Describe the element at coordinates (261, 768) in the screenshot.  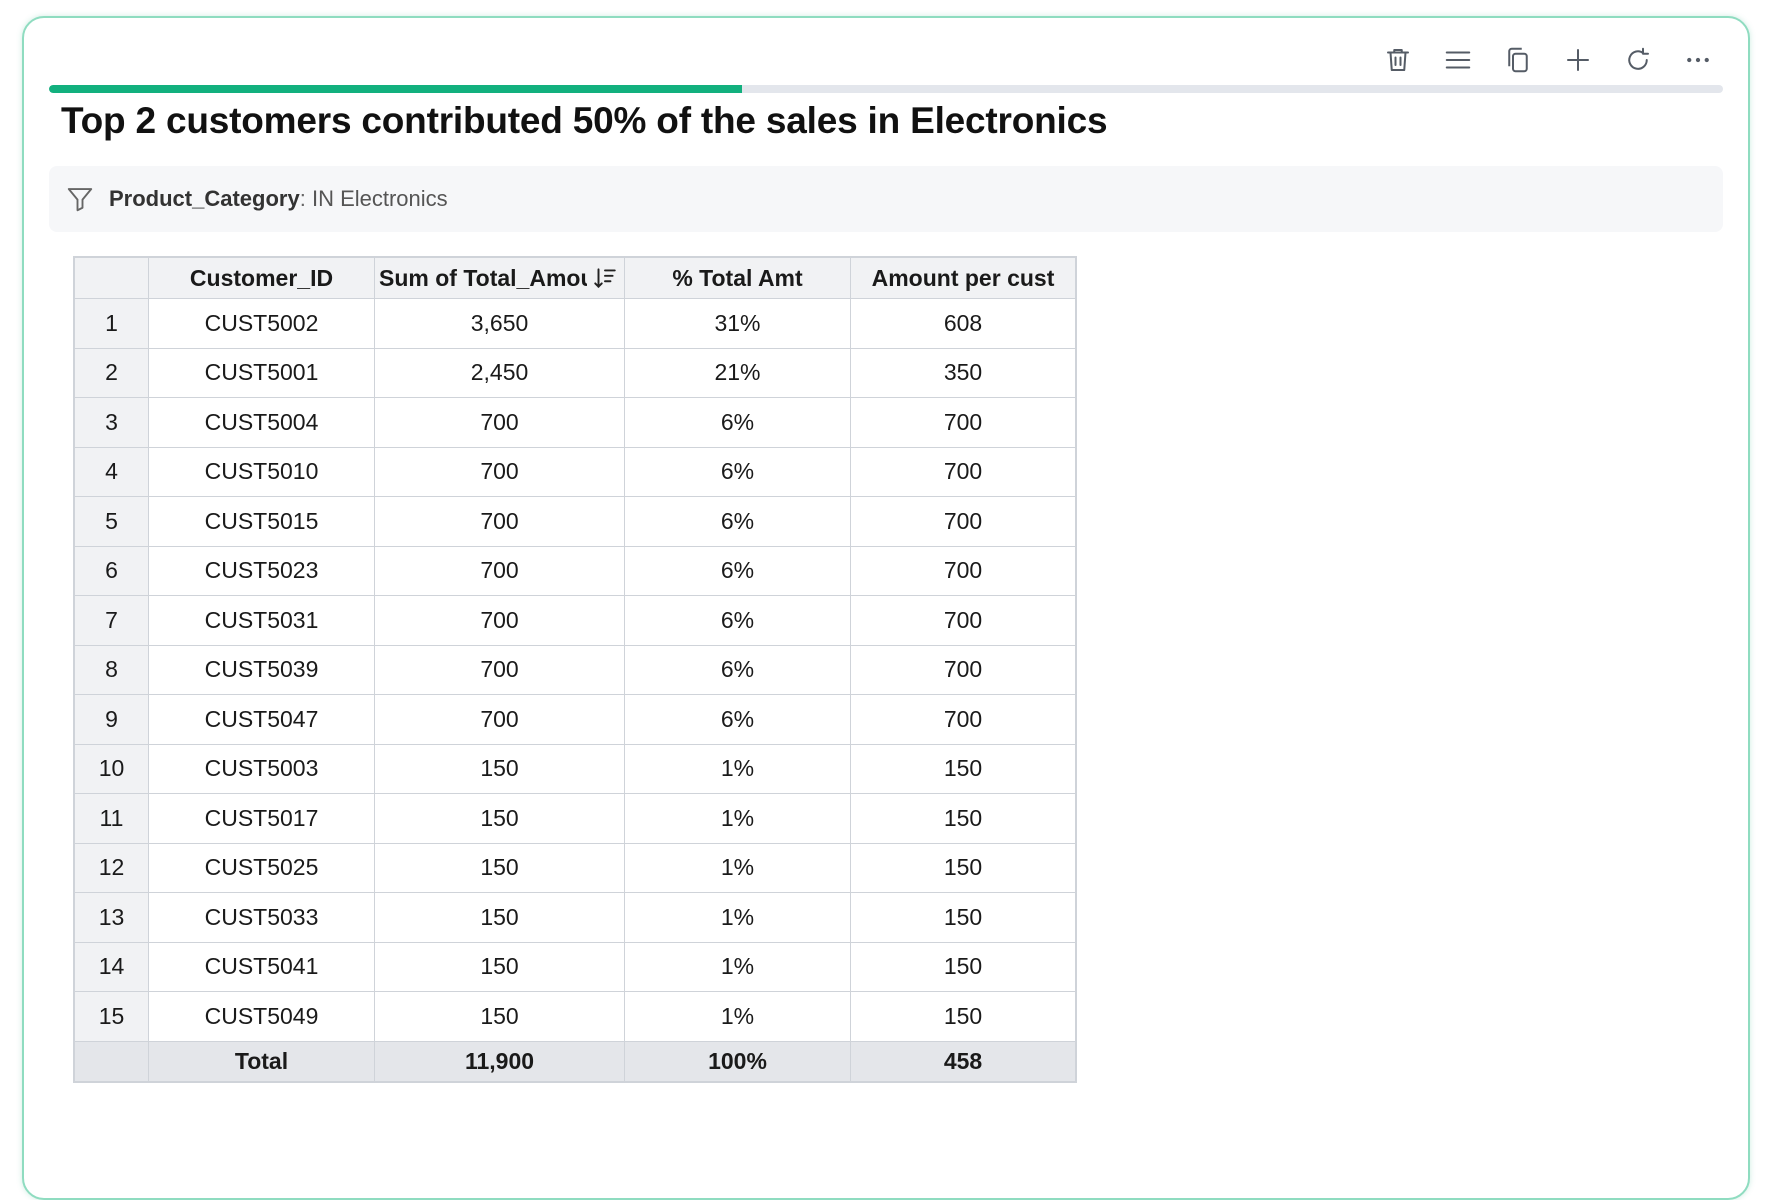
I see `customer-id-cell: CUST5003` at that location.